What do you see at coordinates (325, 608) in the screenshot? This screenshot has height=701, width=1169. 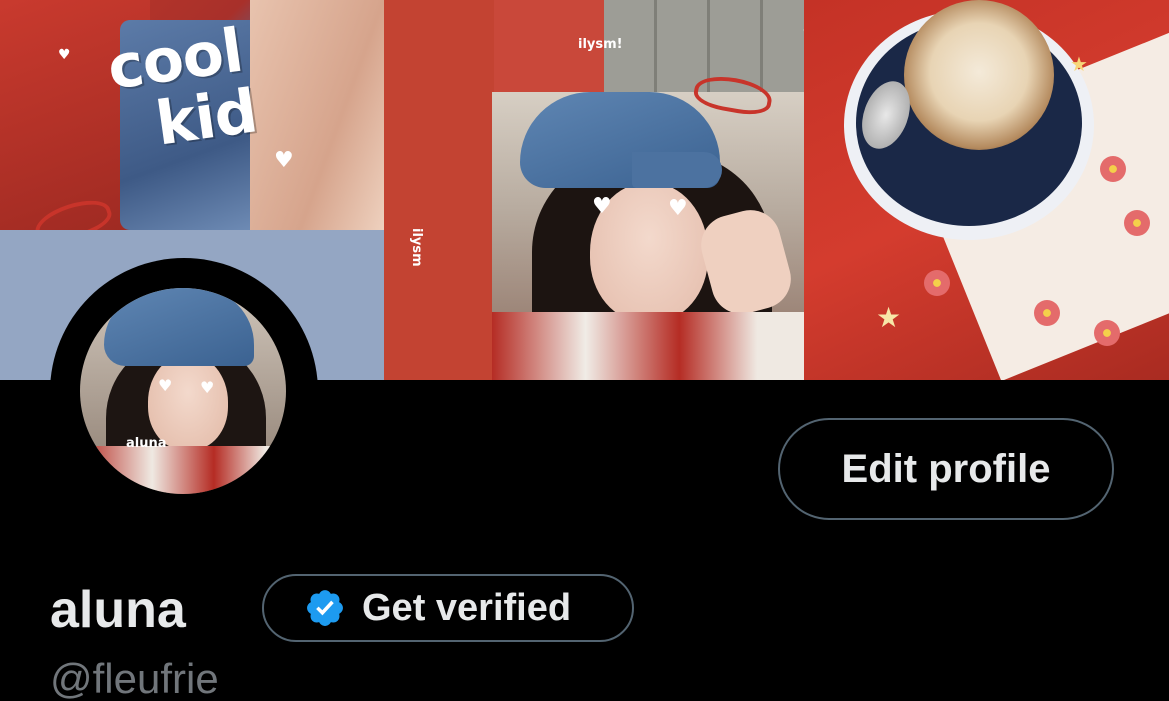 I see `verified-badge-icon` at bounding box center [325, 608].